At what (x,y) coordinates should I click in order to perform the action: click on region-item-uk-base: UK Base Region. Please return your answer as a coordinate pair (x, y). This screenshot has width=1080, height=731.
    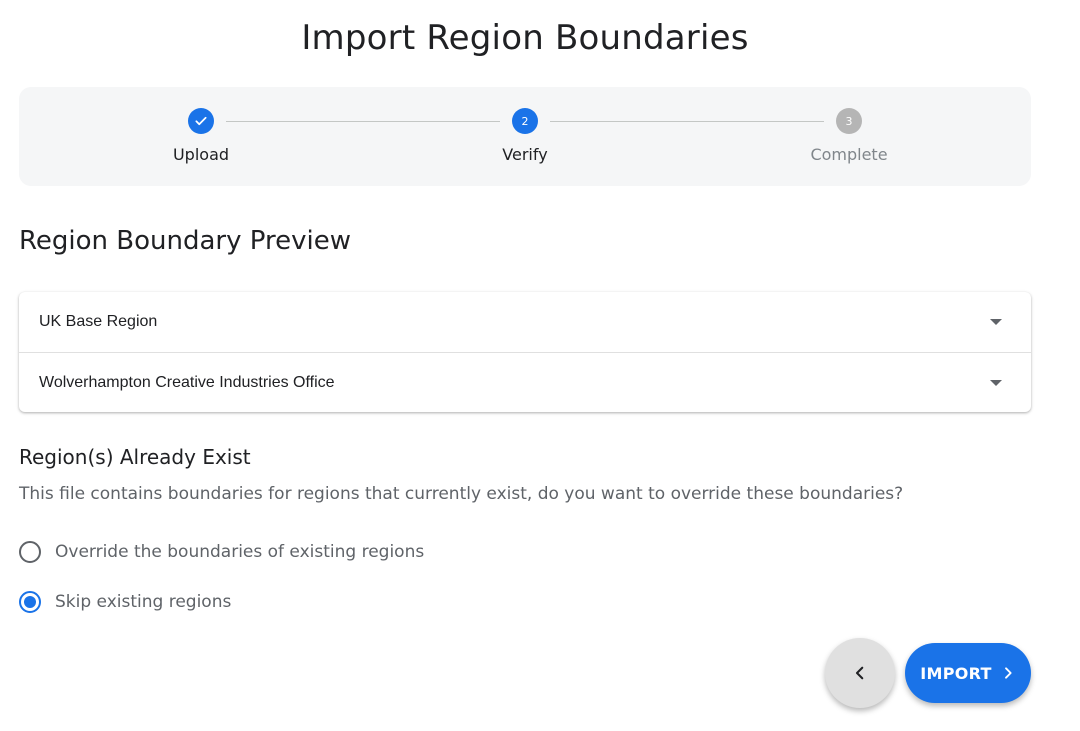
    Looking at the image, I should click on (525, 322).